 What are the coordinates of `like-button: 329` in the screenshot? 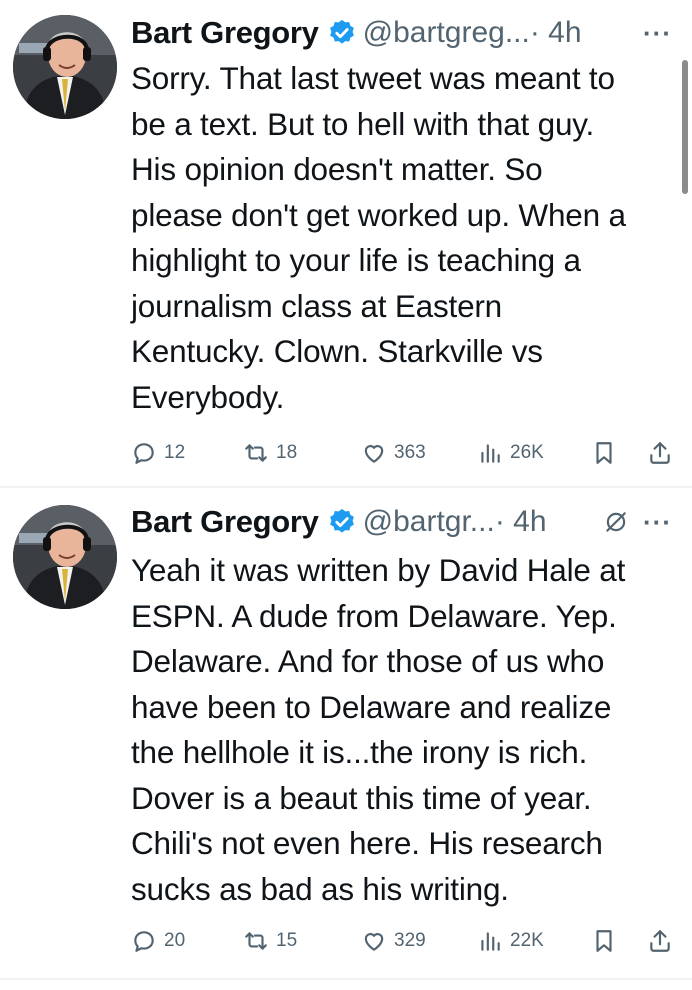 It's located at (393, 941).